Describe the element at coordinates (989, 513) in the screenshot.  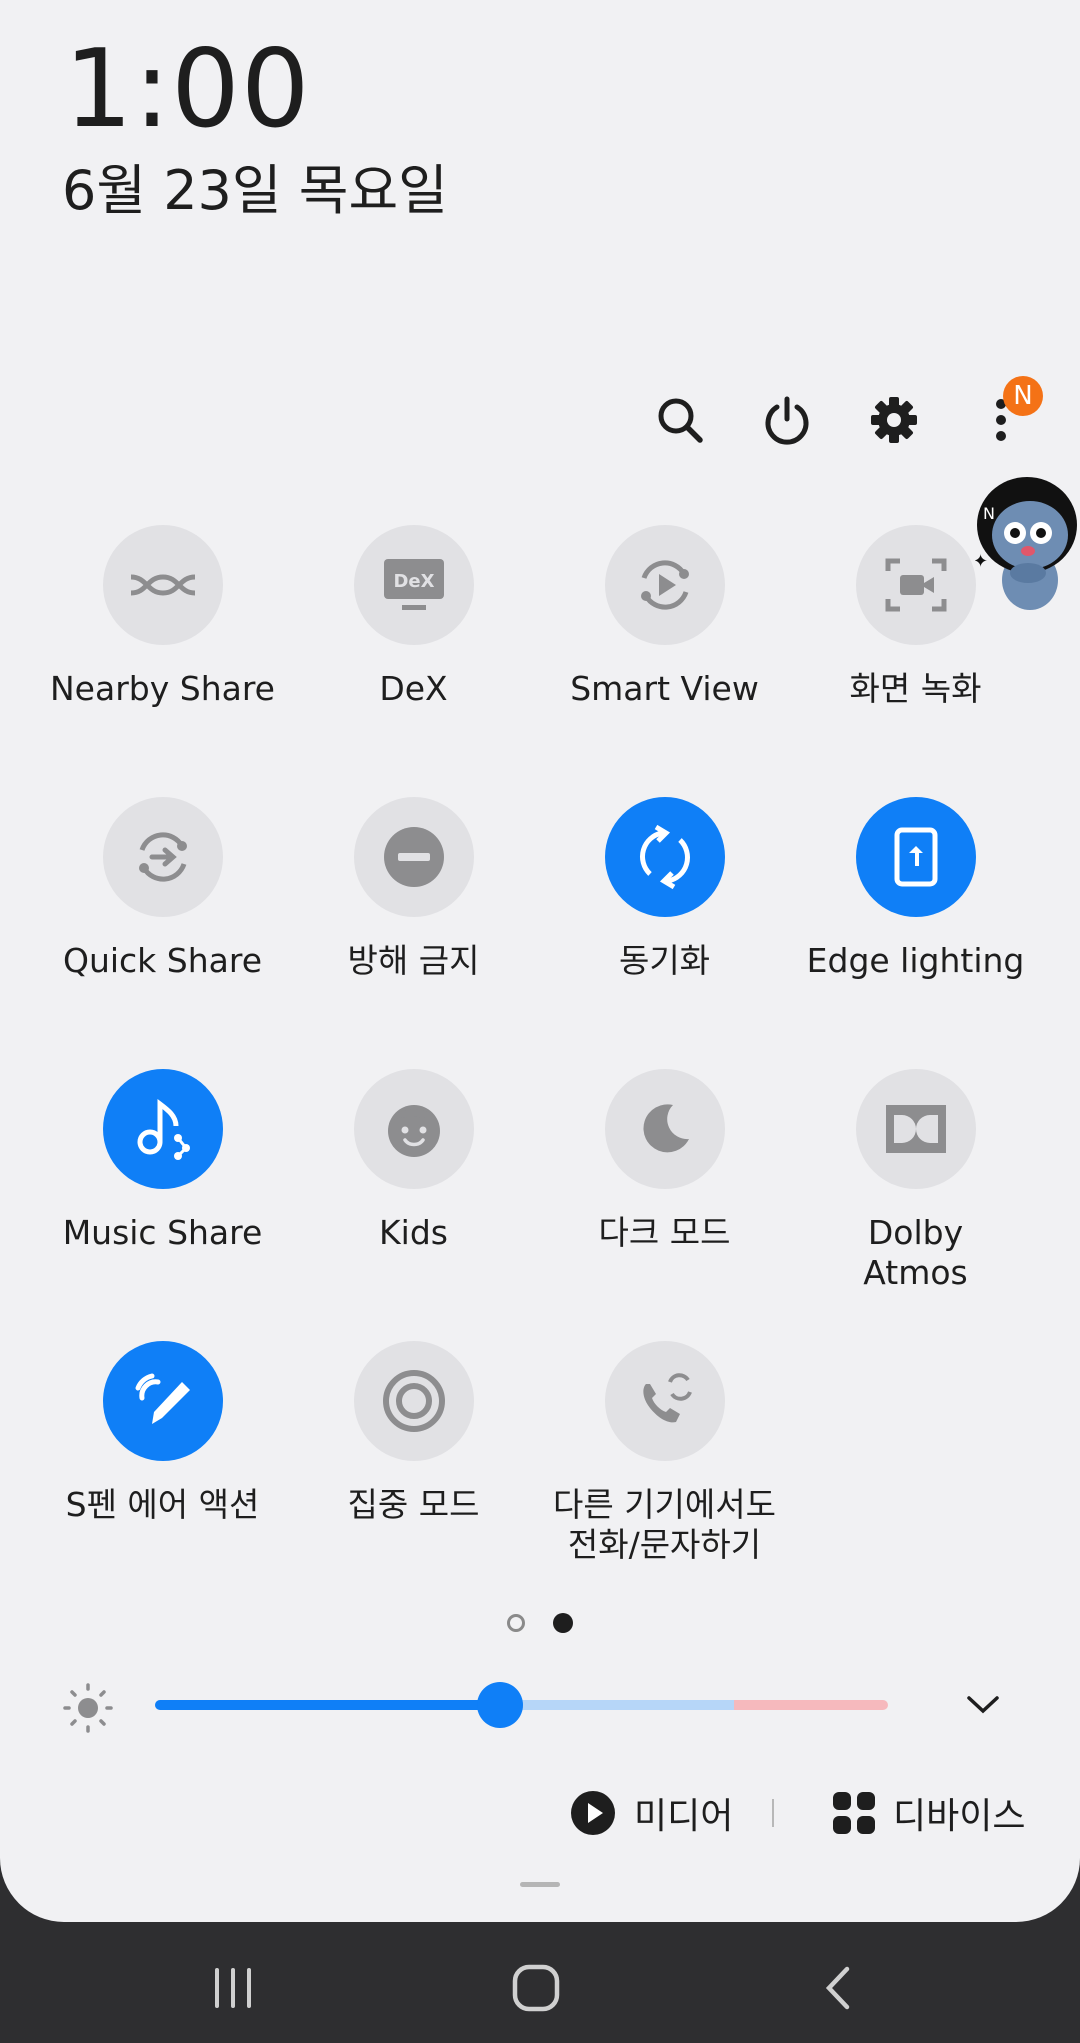
I see `svg-text: N` at that location.